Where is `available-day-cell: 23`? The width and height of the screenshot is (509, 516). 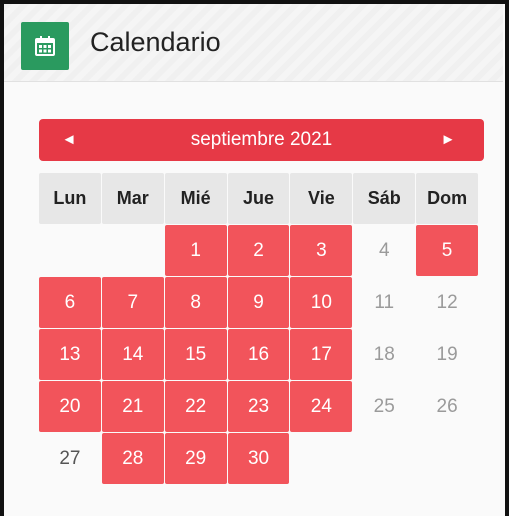 available-day-cell: 23 is located at coordinates (258, 406).